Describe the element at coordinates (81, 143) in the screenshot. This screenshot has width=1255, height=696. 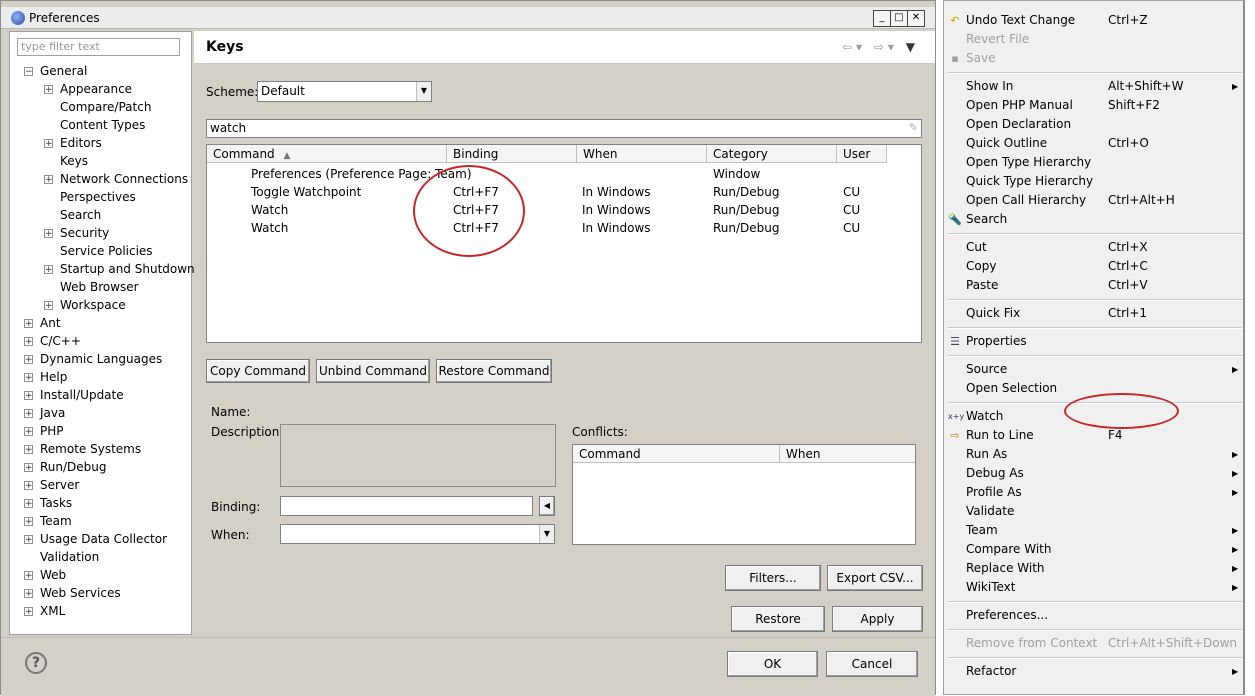
I see `tree-item: Editors` at that location.